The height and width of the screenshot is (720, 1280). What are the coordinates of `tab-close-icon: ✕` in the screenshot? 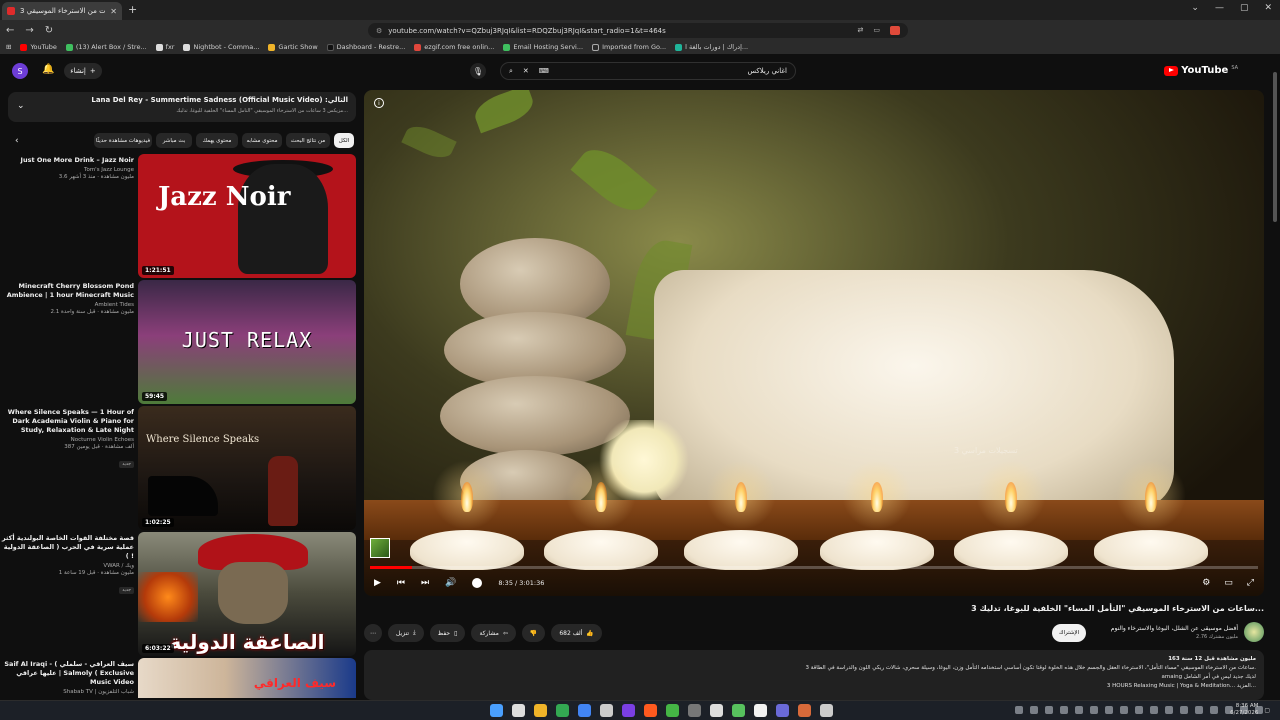 It's located at (113, 11).